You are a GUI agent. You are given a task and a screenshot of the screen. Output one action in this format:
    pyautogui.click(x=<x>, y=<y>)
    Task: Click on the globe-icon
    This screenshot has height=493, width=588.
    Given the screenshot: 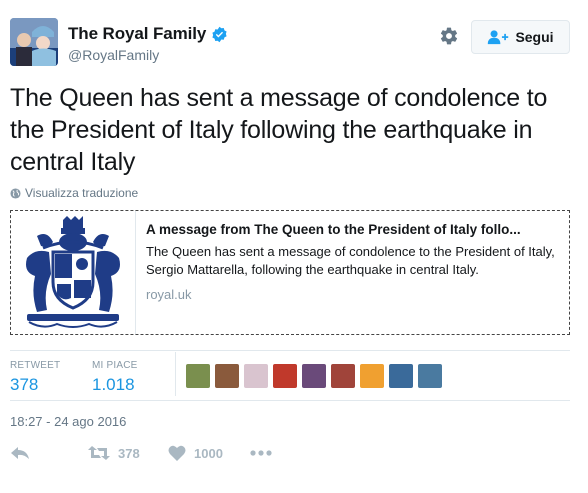 What is the action you would take?
    pyautogui.click(x=15, y=193)
    